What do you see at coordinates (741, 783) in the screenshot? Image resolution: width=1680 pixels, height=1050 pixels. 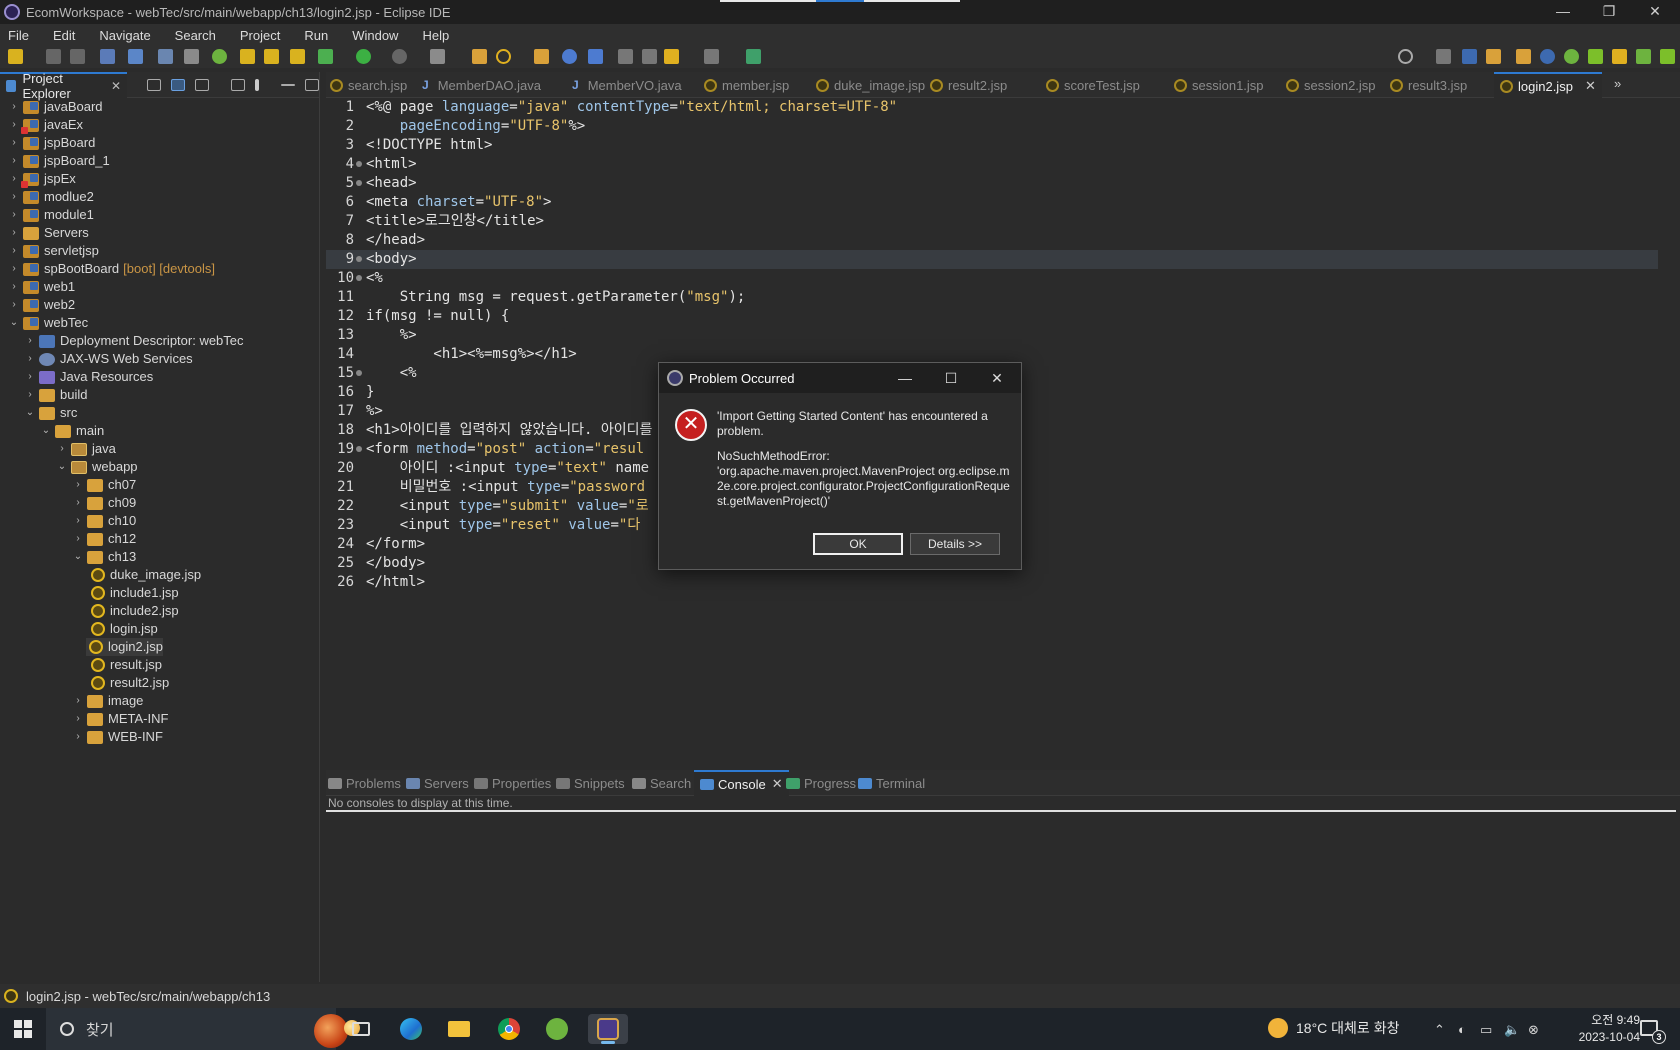 I see `tab-console: Console ✕` at bounding box center [741, 783].